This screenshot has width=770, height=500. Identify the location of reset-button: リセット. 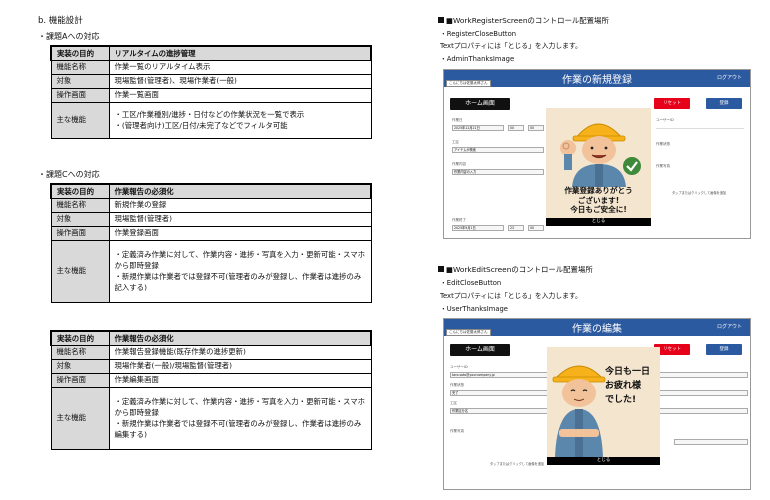
(672, 103).